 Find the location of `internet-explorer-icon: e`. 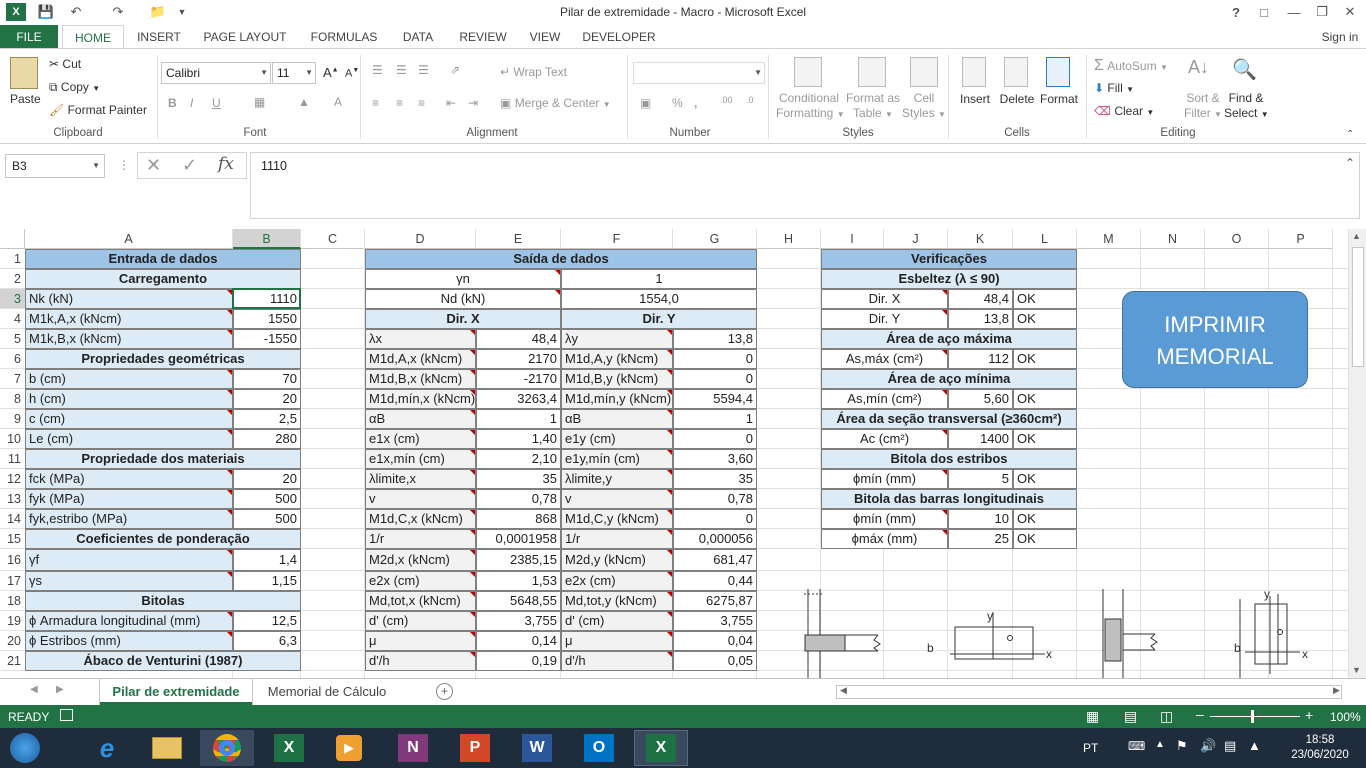

internet-explorer-icon: e is located at coordinates (107, 748).